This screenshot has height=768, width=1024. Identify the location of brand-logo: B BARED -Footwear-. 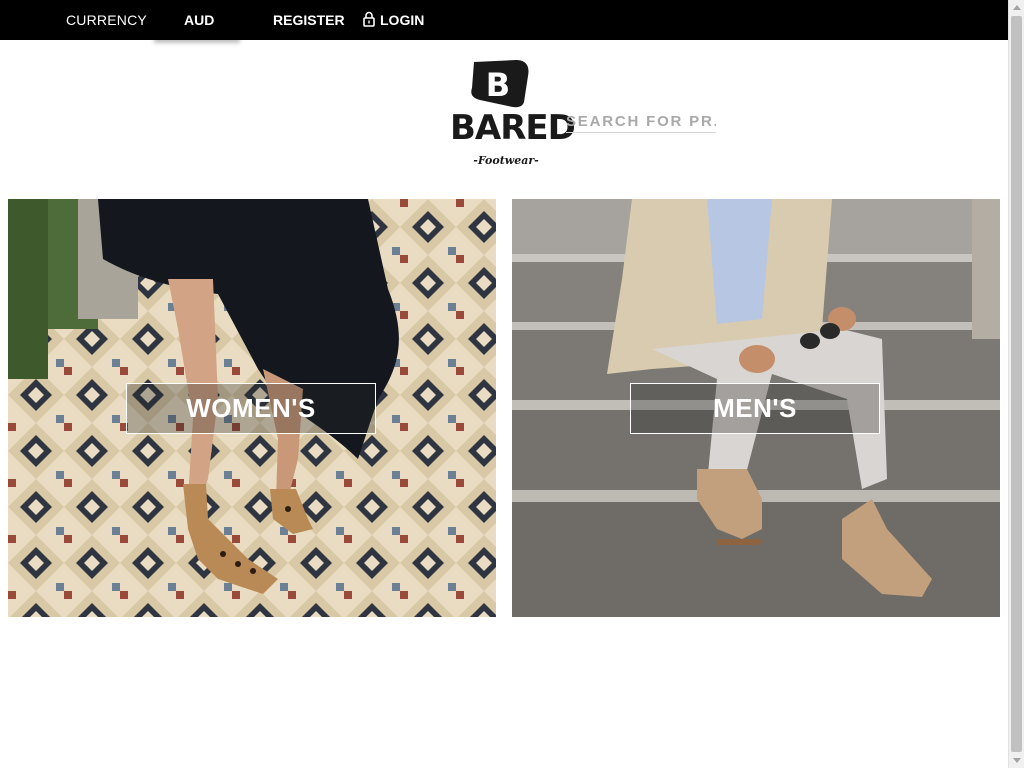
(513, 115).